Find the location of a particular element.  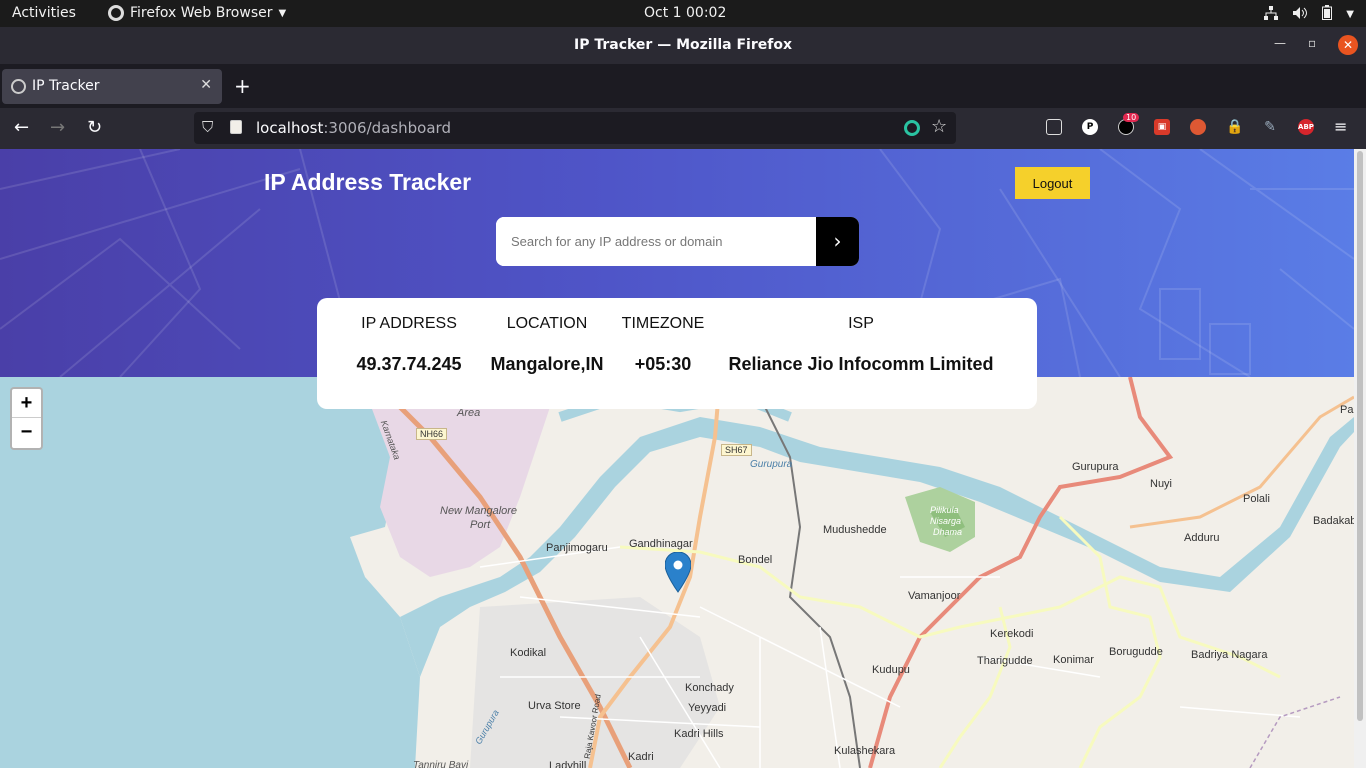

map-label: Konchady is located at coordinates (709, 688).